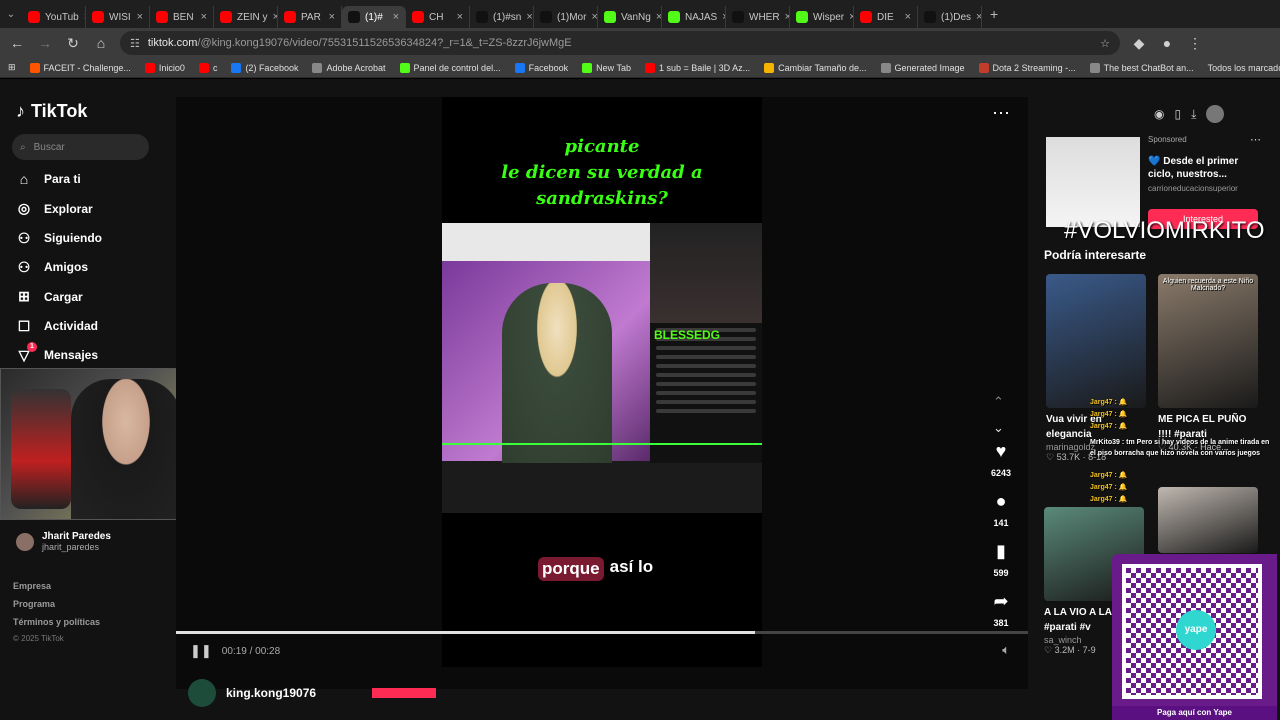 The width and height of the screenshot is (1280, 720). I want to click on all-bookmarks-folder: Todos los marcadores, so click(1244, 68).